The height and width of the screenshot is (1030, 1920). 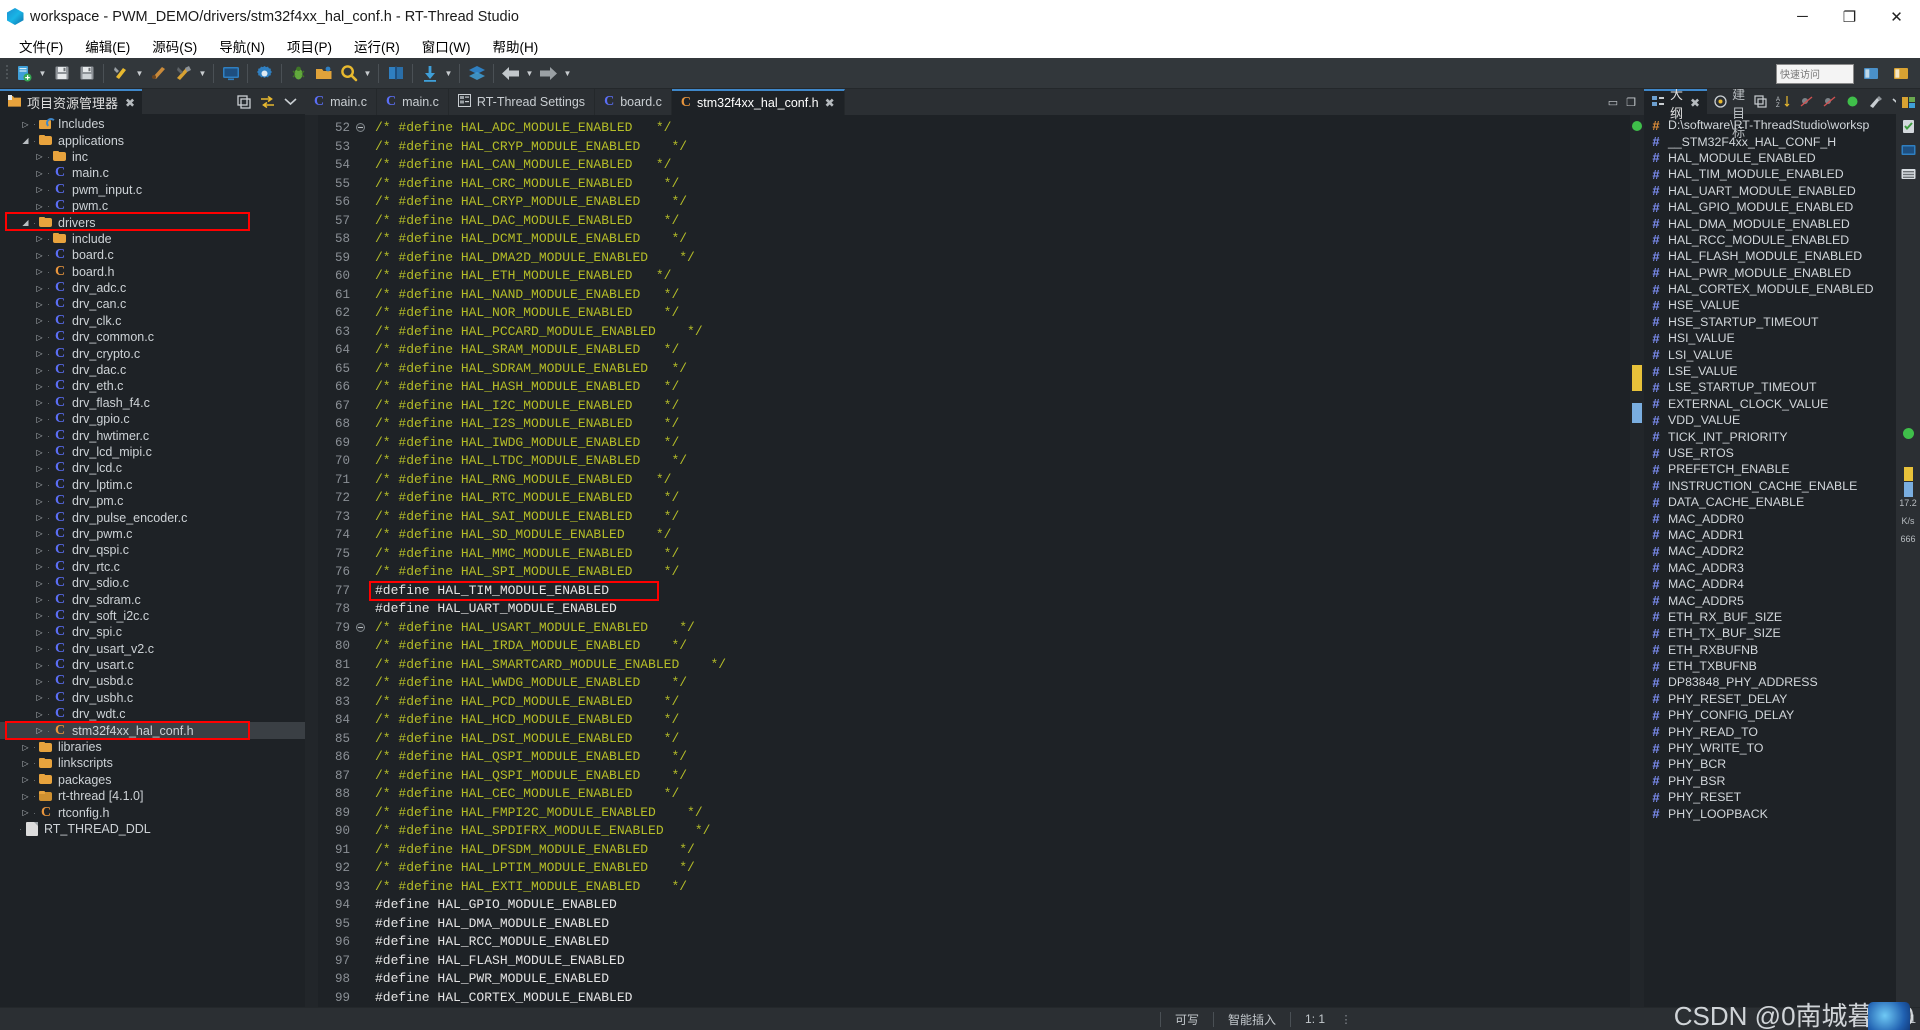 I want to click on folding-ruler, so click(x=360, y=561).